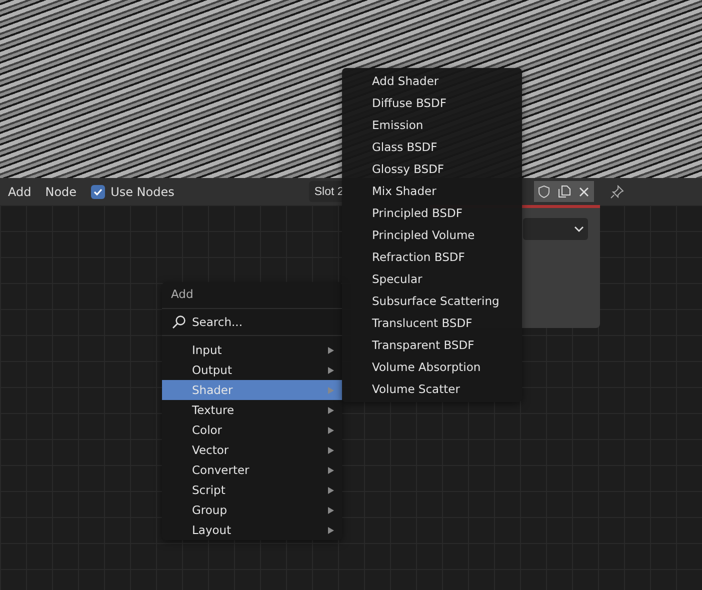  Describe the element at coordinates (544, 191) in the screenshot. I see `shield-icon` at that location.